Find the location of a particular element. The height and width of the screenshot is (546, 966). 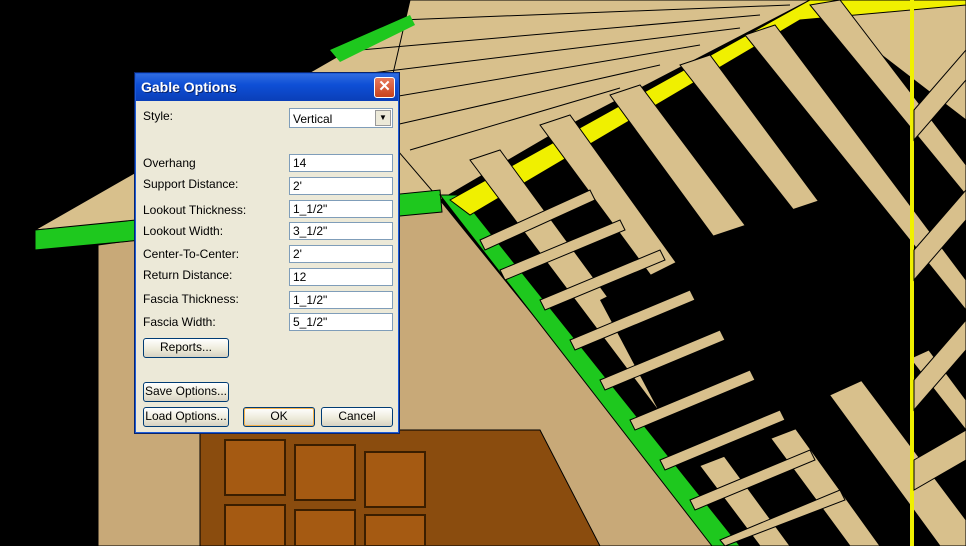

close-icon: ✕ is located at coordinates (384, 87).